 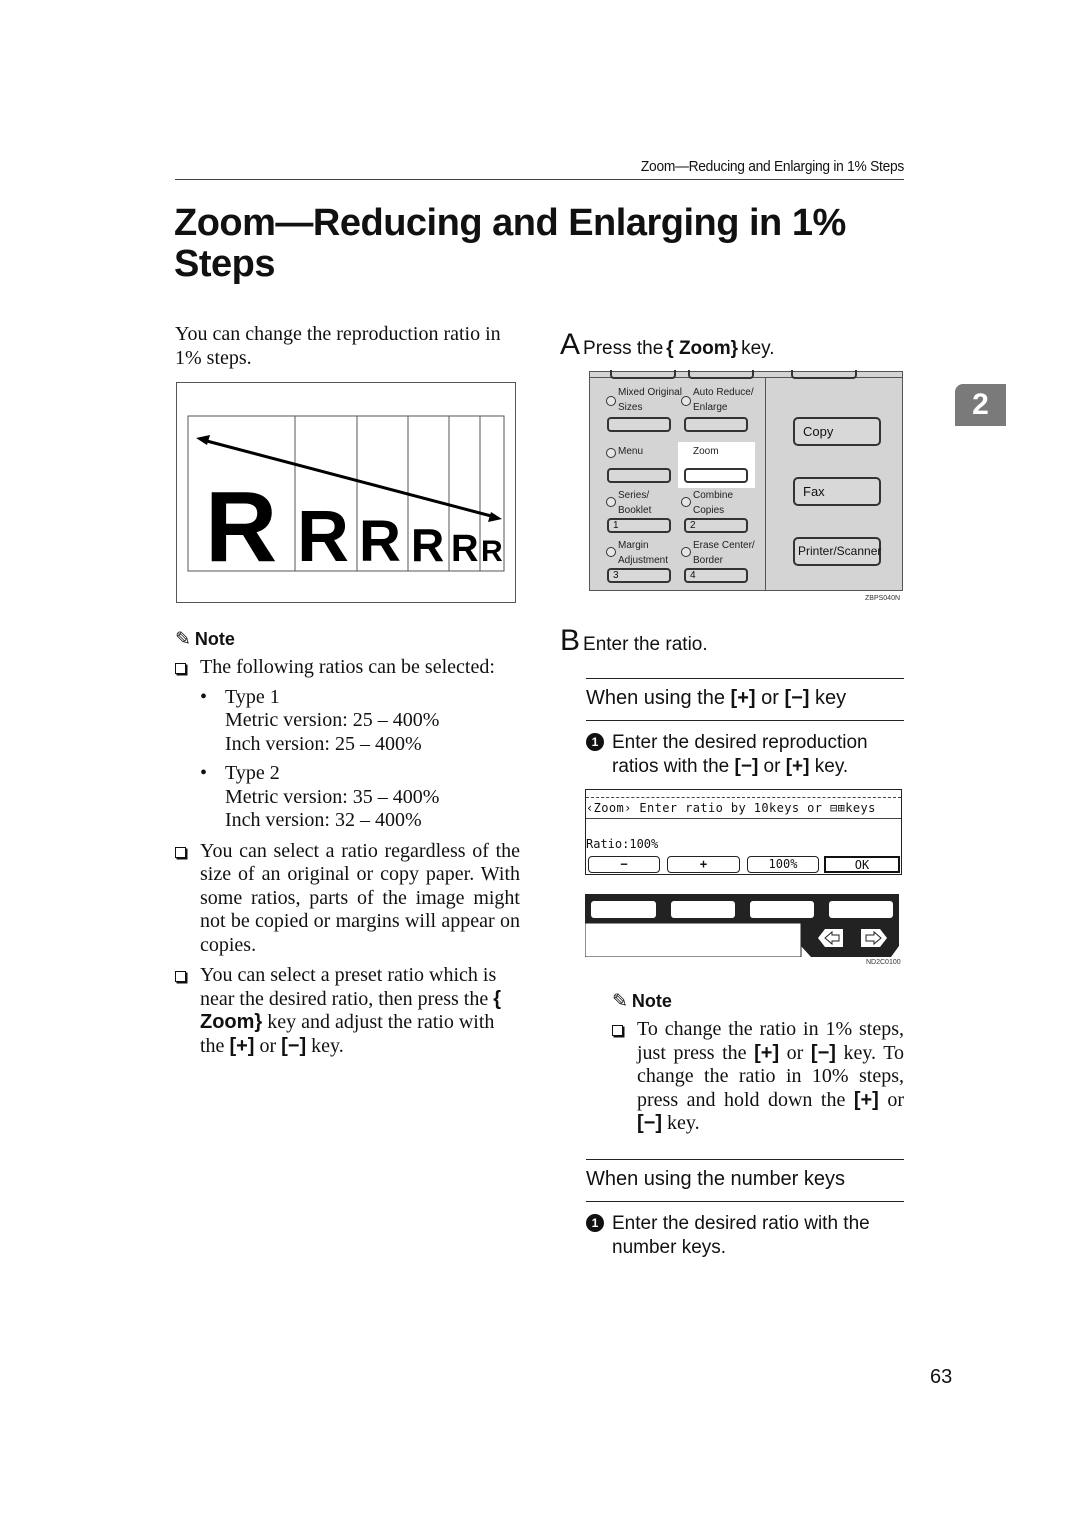 I want to click on step-number-icon: 1, so click(x=595, y=1223).